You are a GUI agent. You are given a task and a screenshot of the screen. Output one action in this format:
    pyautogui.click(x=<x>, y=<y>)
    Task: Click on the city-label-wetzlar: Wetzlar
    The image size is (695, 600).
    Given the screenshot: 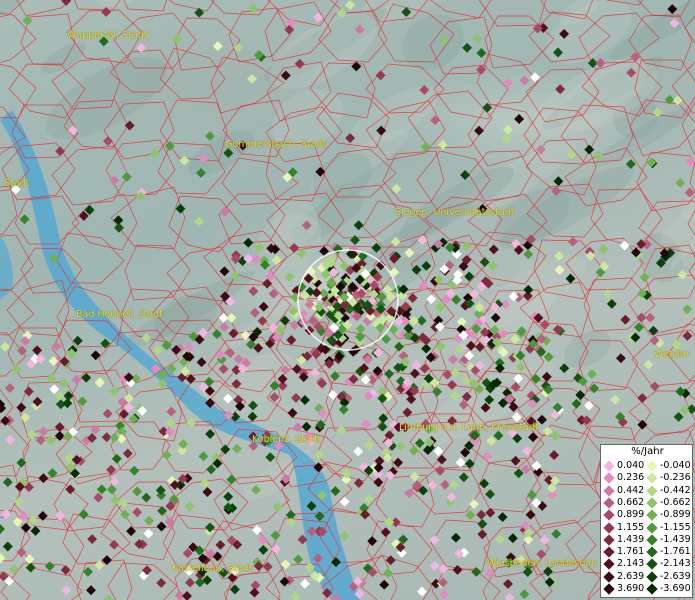 What is the action you would take?
    pyautogui.click(x=672, y=354)
    